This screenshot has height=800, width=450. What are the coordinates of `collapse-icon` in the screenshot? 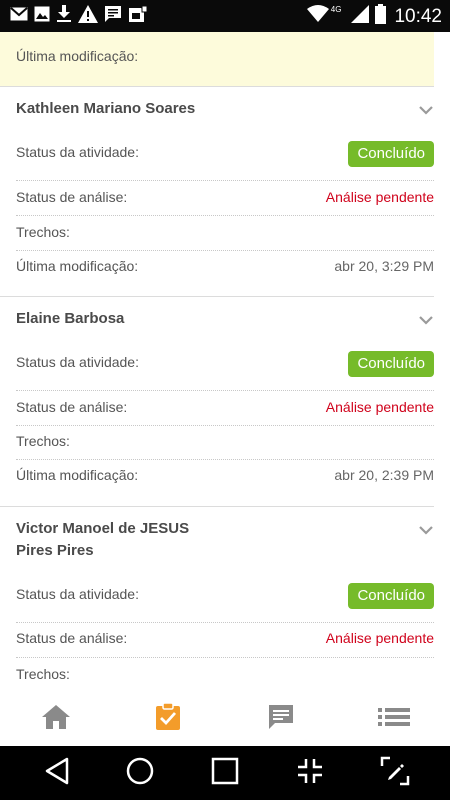 It's located at (310, 773).